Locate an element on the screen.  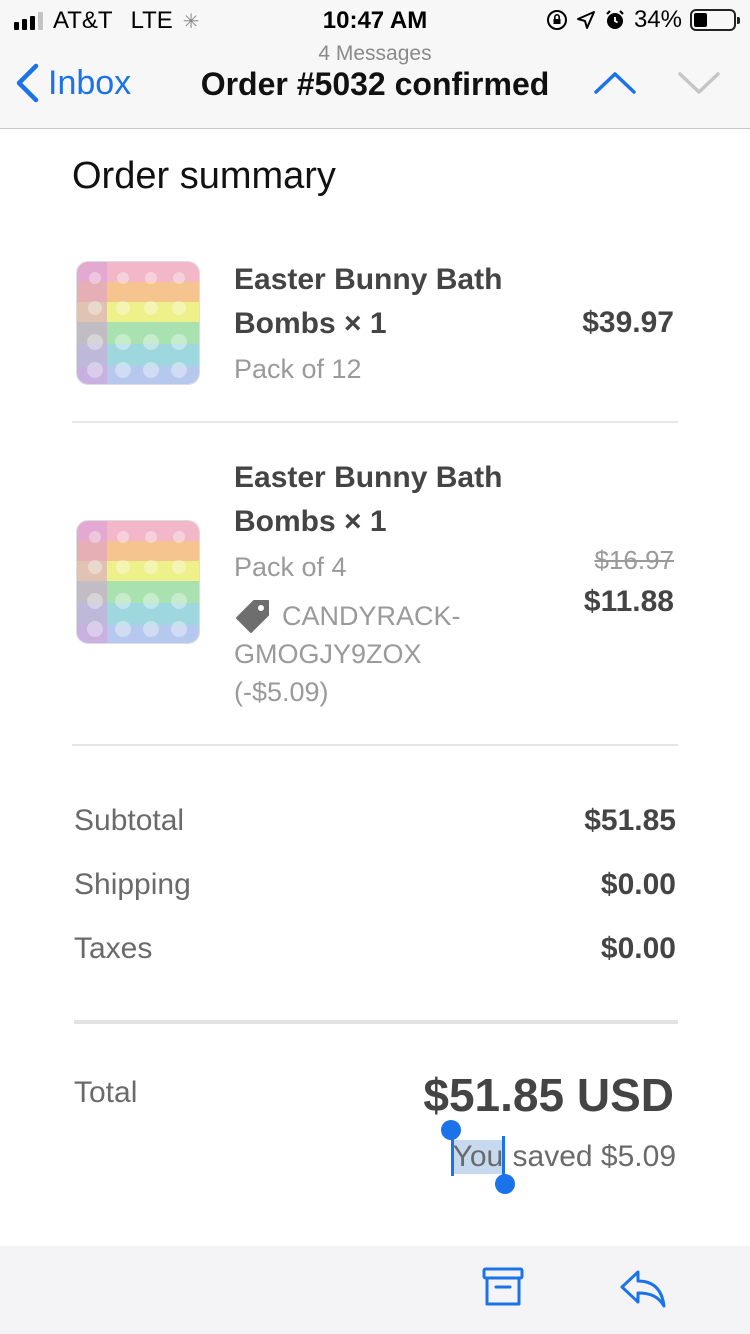
taxes-value: $0.00 is located at coordinates (638, 948).